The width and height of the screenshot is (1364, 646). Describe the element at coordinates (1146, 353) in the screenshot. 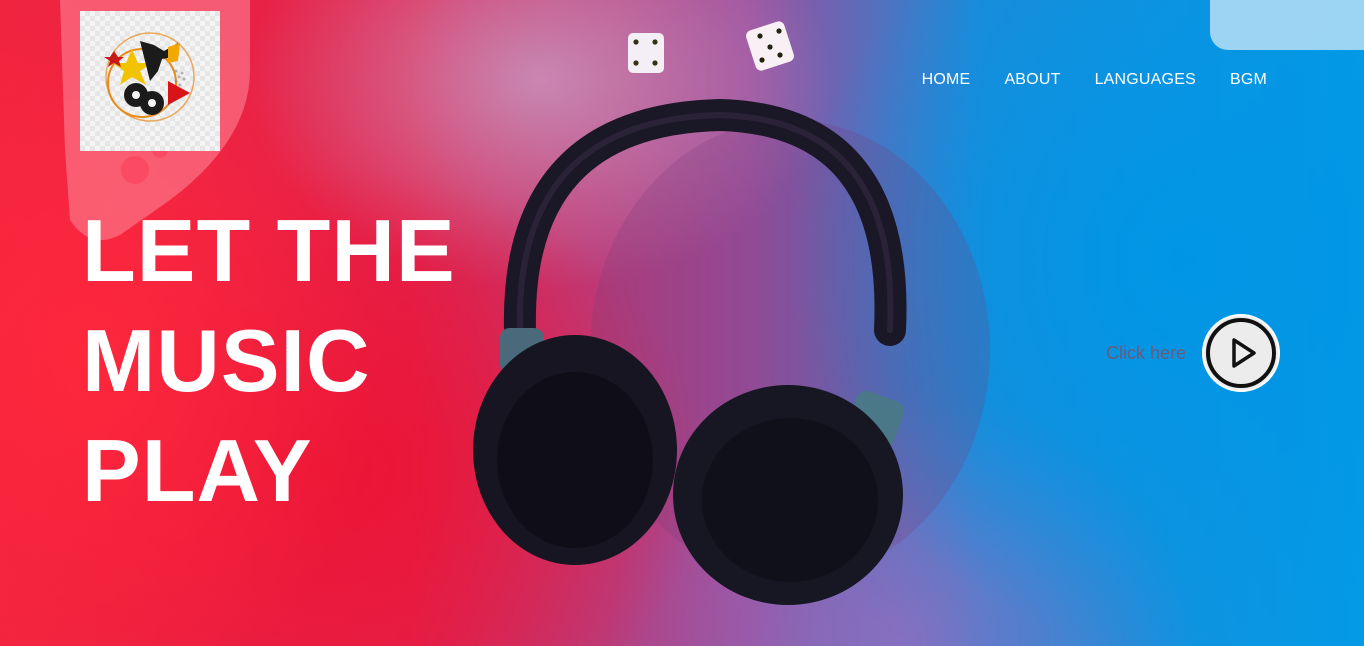

I see `cta-label: Click here` at that location.